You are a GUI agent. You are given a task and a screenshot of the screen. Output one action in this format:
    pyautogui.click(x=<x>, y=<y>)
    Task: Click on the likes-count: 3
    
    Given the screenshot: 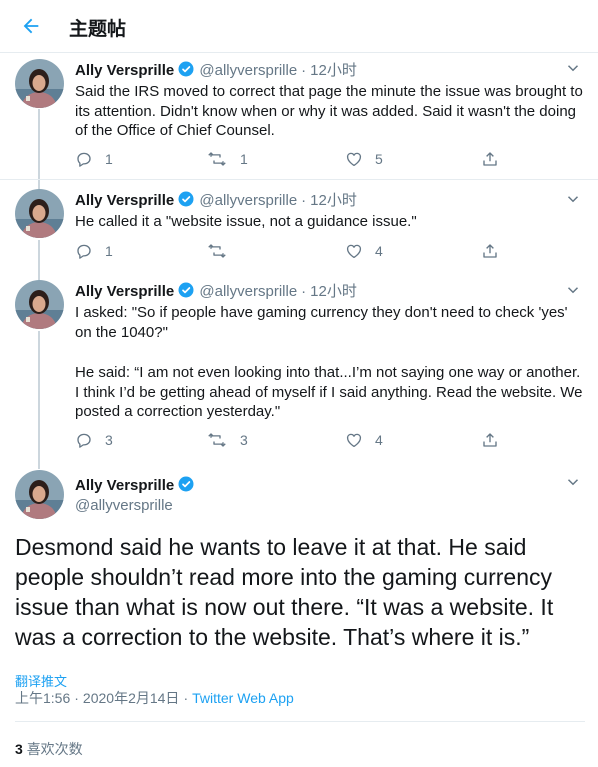 What is the action you would take?
    pyautogui.click(x=19, y=749)
    